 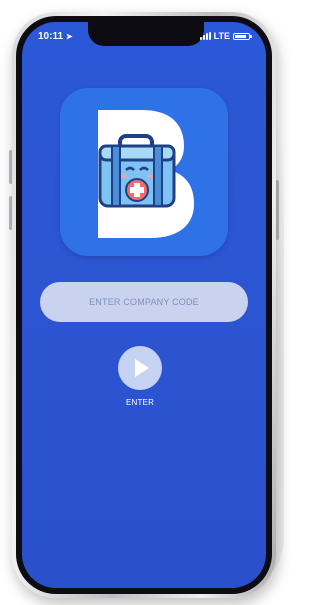 What do you see at coordinates (69, 36) in the screenshot?
I see `location-arrow-icon: ➤` at bounding box center [69, 36].